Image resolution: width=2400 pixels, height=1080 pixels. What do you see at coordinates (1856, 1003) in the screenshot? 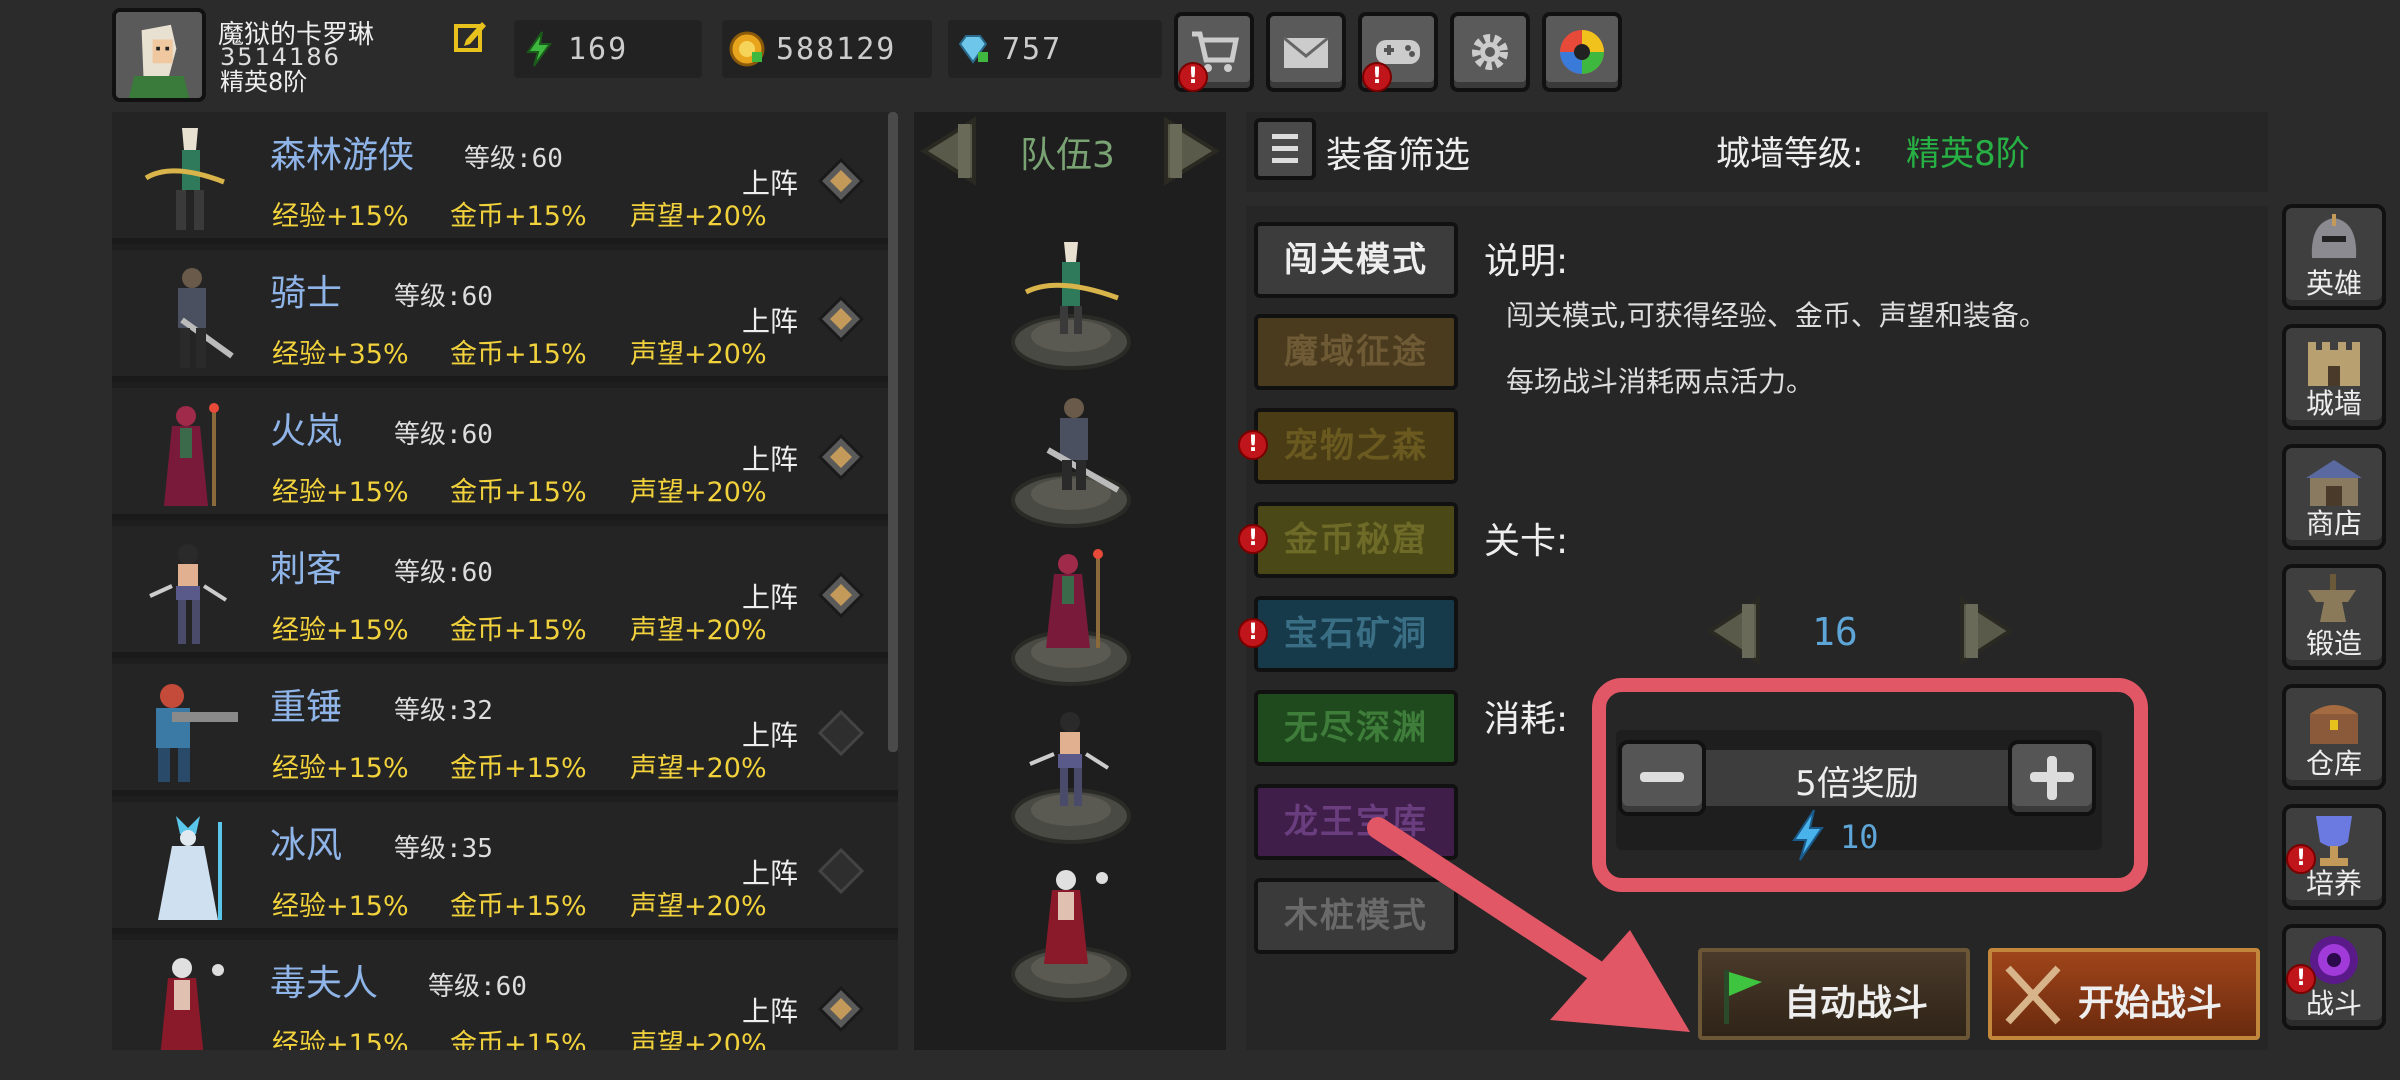
I see `auto-battle-label: 自动战斗` at bounding box center [1856, 1003].